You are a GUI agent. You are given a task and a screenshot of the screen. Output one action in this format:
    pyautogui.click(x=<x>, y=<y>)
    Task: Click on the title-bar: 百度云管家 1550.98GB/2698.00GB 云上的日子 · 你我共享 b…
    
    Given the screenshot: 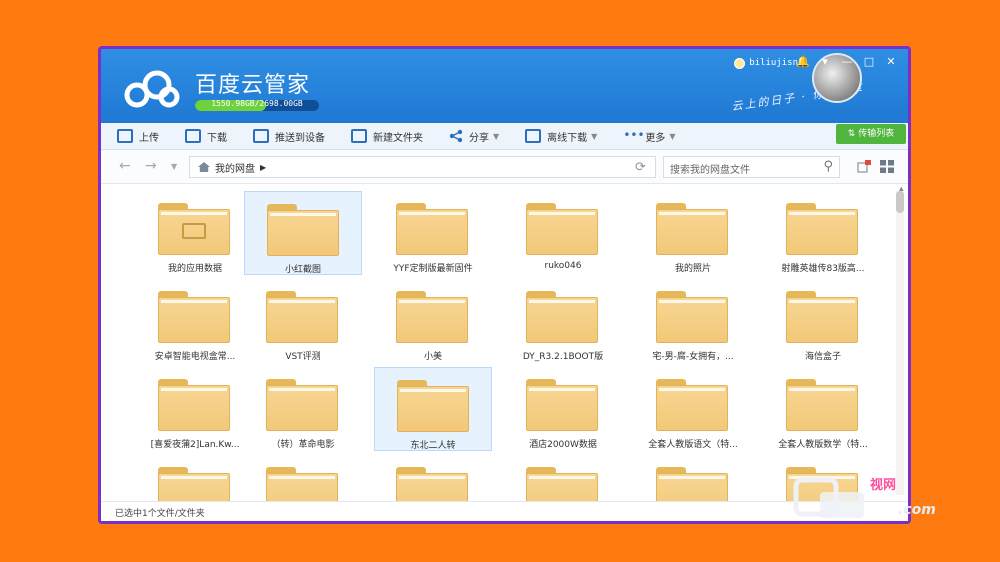 What is the action you would take?
    pyautogui.click(x=504, y=86)
    